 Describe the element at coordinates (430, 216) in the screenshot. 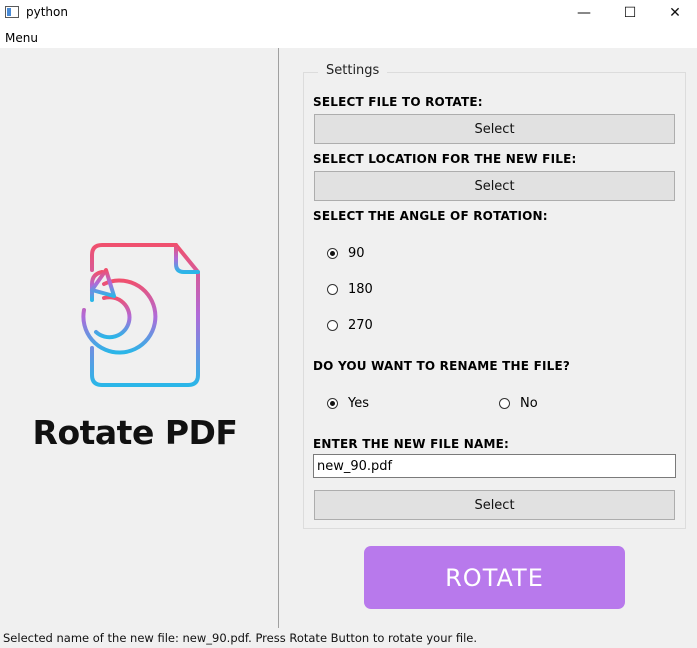

I see `angle-label: SELECT THE ANGLE OF ROTATION:` at that location.